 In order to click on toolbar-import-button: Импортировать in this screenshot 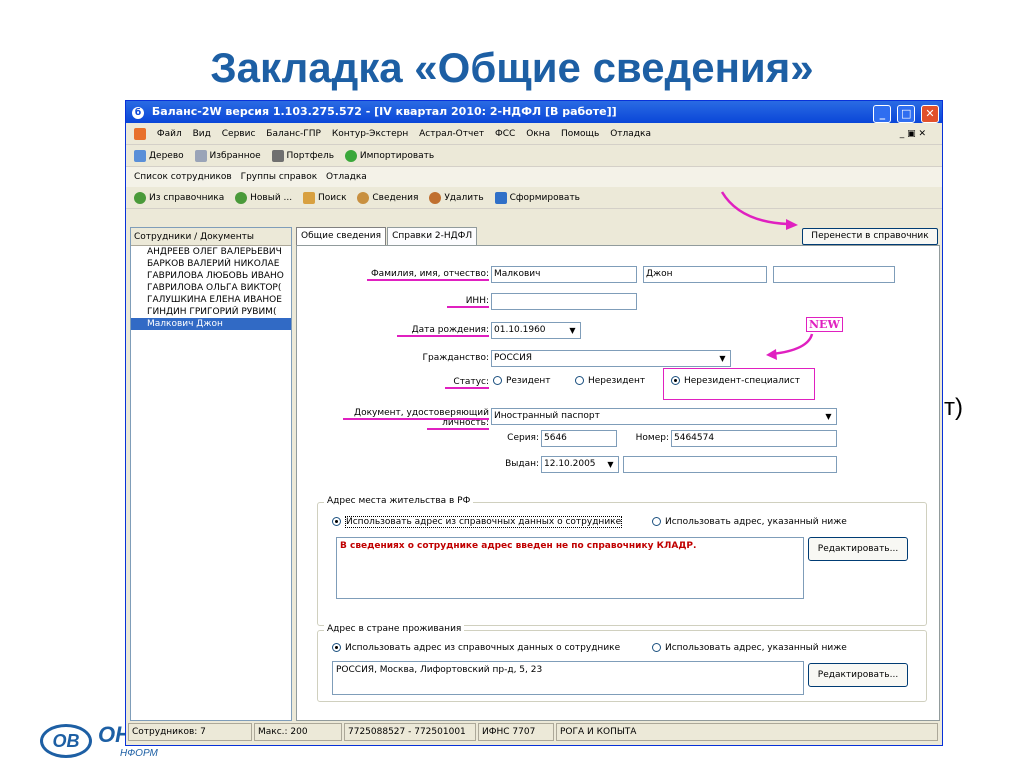, I will do `click(389, 155)`.